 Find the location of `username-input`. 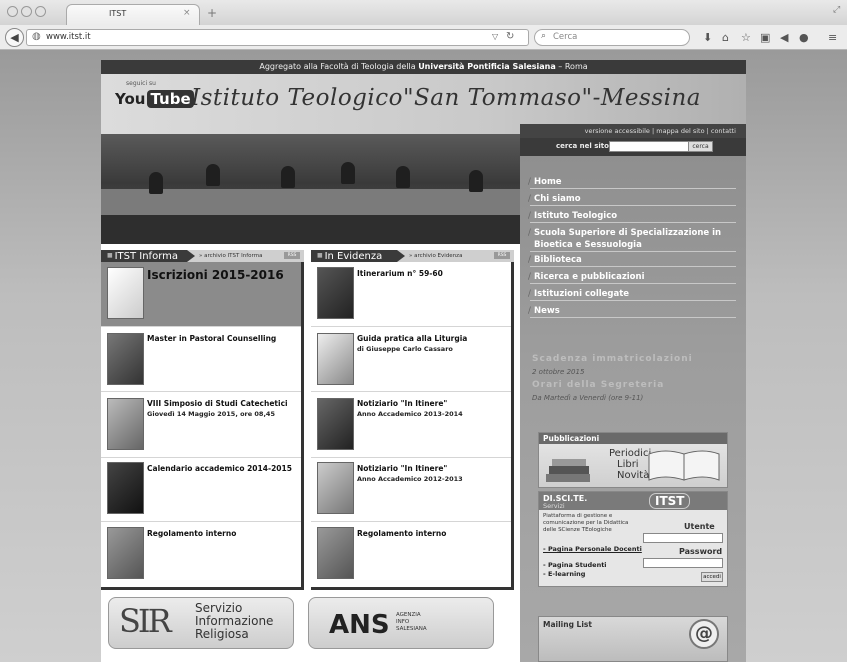

username-input is located at coordinates (683, 538).